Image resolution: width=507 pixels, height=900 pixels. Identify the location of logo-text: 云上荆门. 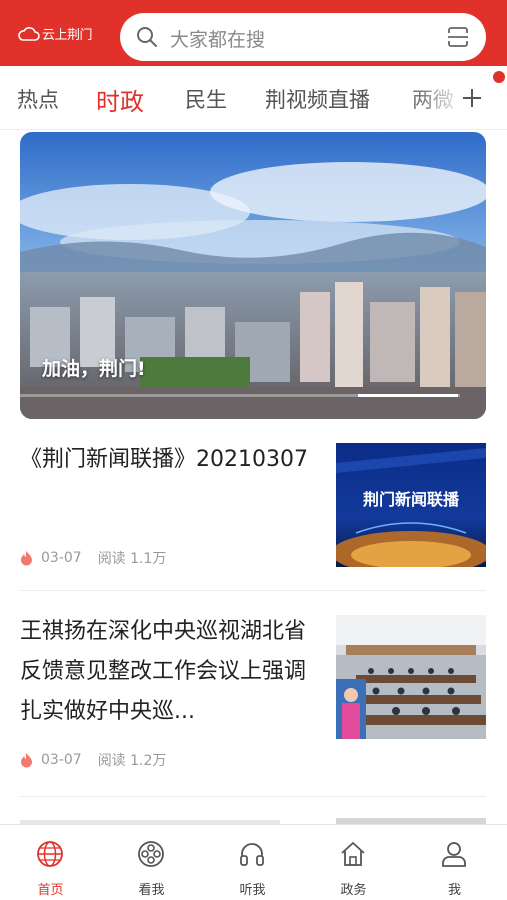
(67, 35).